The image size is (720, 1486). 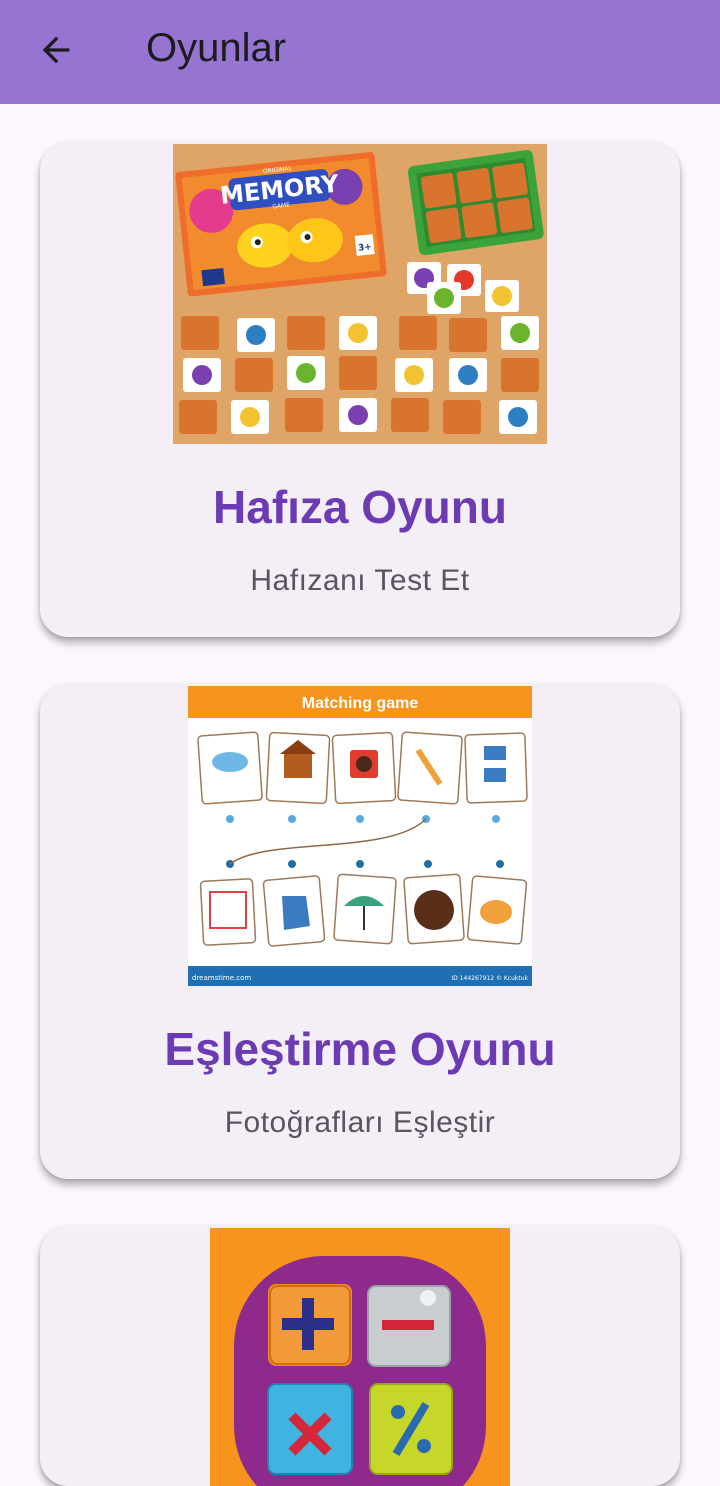 I want to click on math-operations-image, so click(x=360, y=1357).